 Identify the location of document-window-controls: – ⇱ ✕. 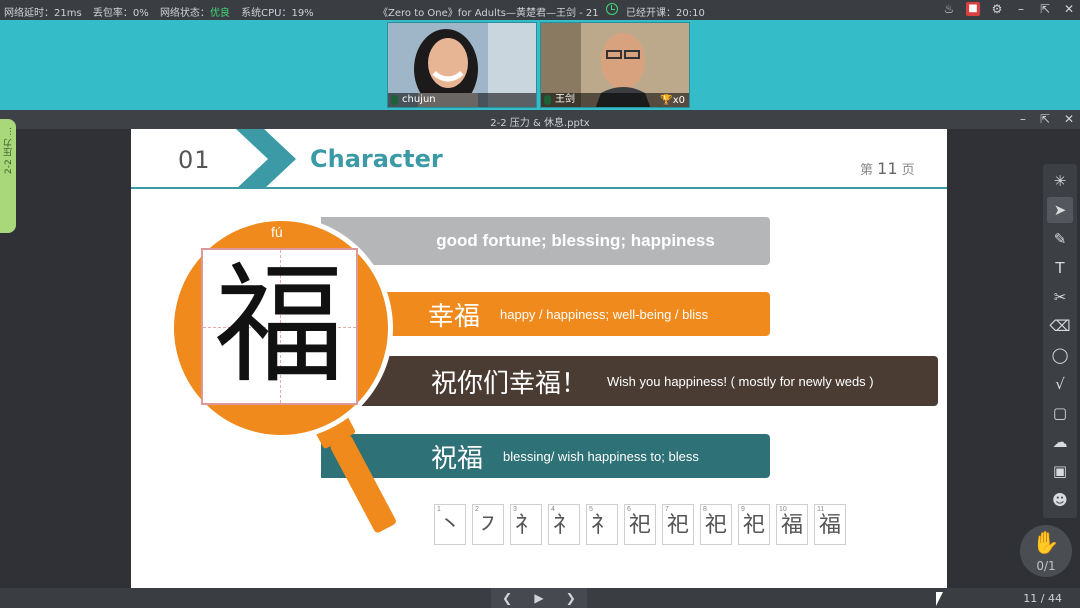
(1047, 119).